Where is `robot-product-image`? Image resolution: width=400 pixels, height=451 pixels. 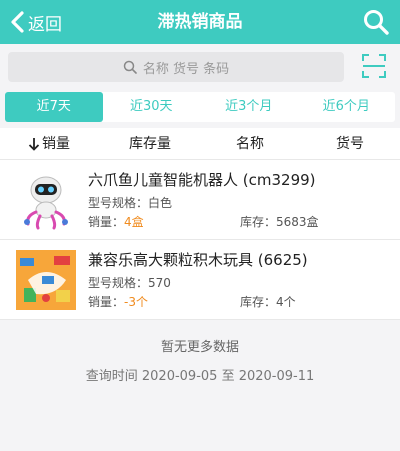 robot-product-image is located at coordinates (46, 200).